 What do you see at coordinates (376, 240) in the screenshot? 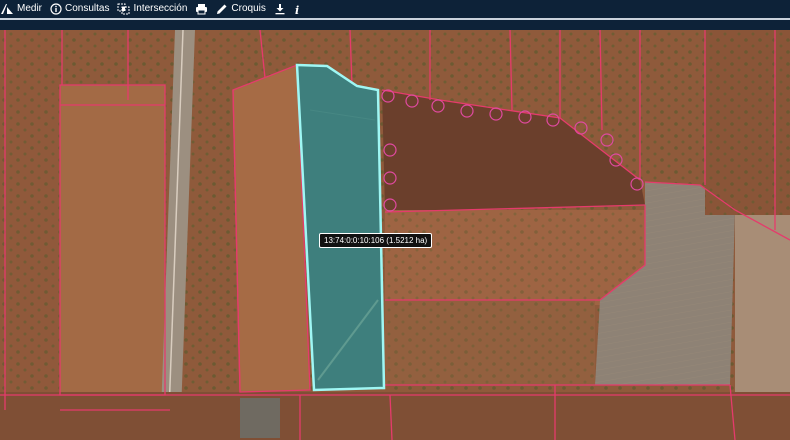
I see `parcel-label: 13:74:0:0:10:106 (1.5212 ha)` at bounding box center [376, 240].